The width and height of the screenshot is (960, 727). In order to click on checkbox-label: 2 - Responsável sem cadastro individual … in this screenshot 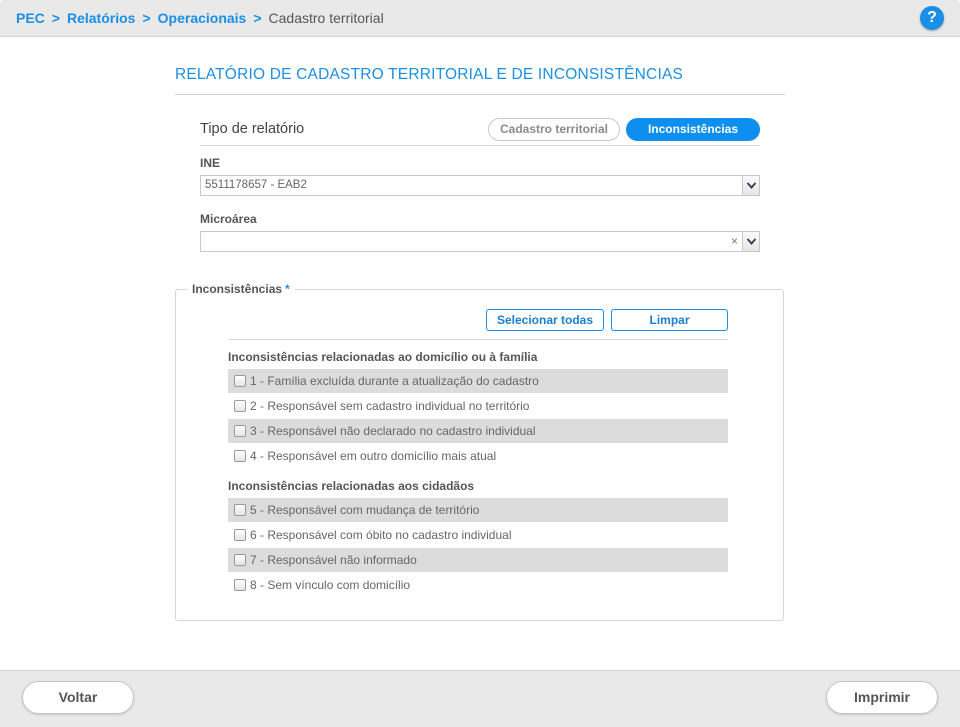, I will do `click(390, 406)`.